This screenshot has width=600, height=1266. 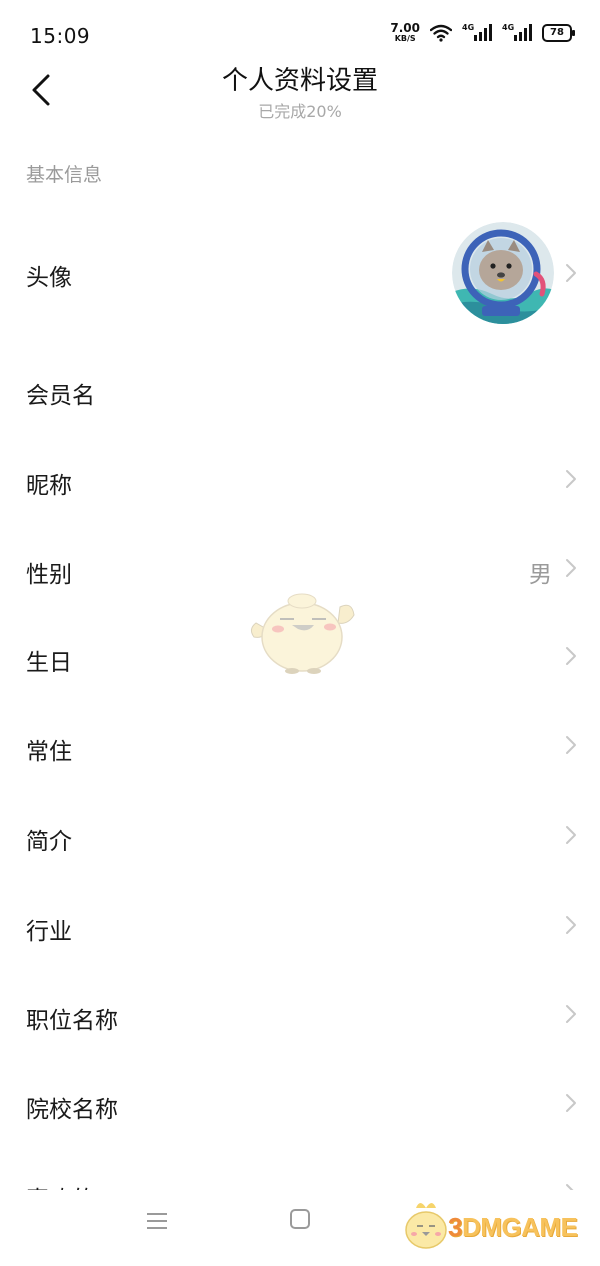 I want to click on watermark-text-main: DMGAME, so click(x=519, y=1227).